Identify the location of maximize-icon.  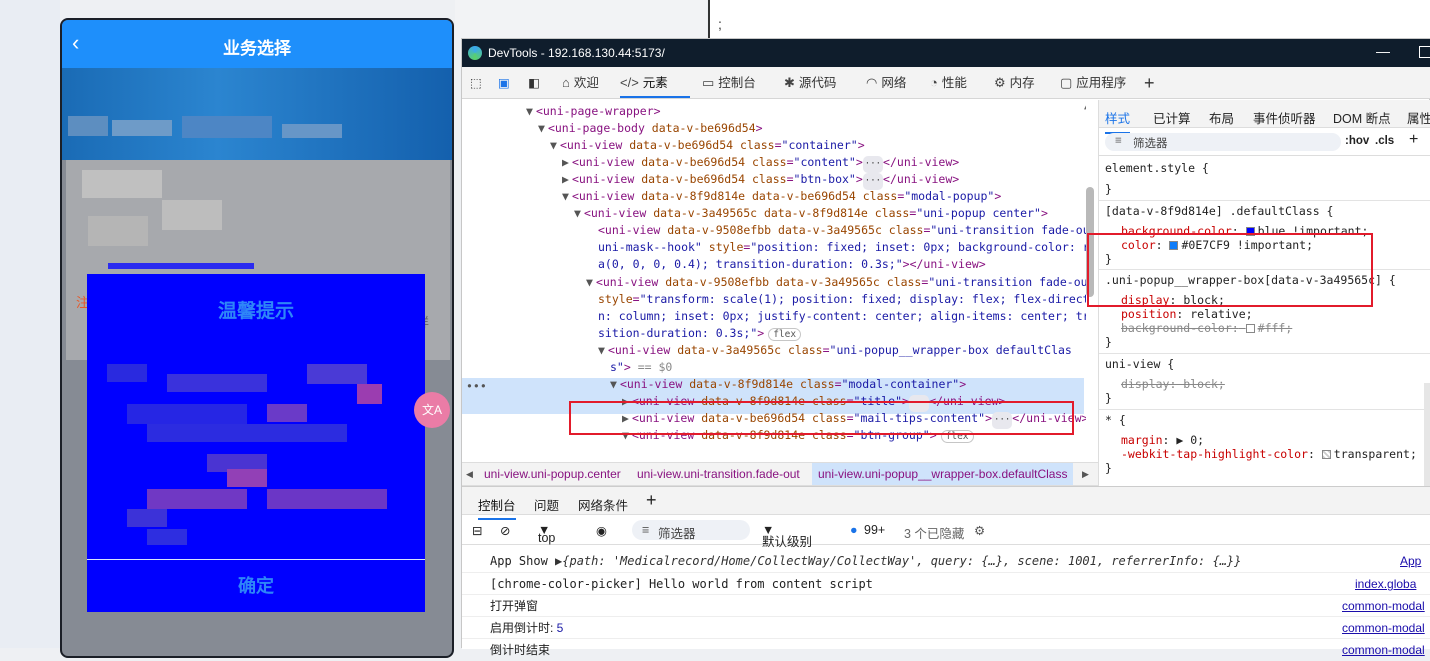
(1424, 52).